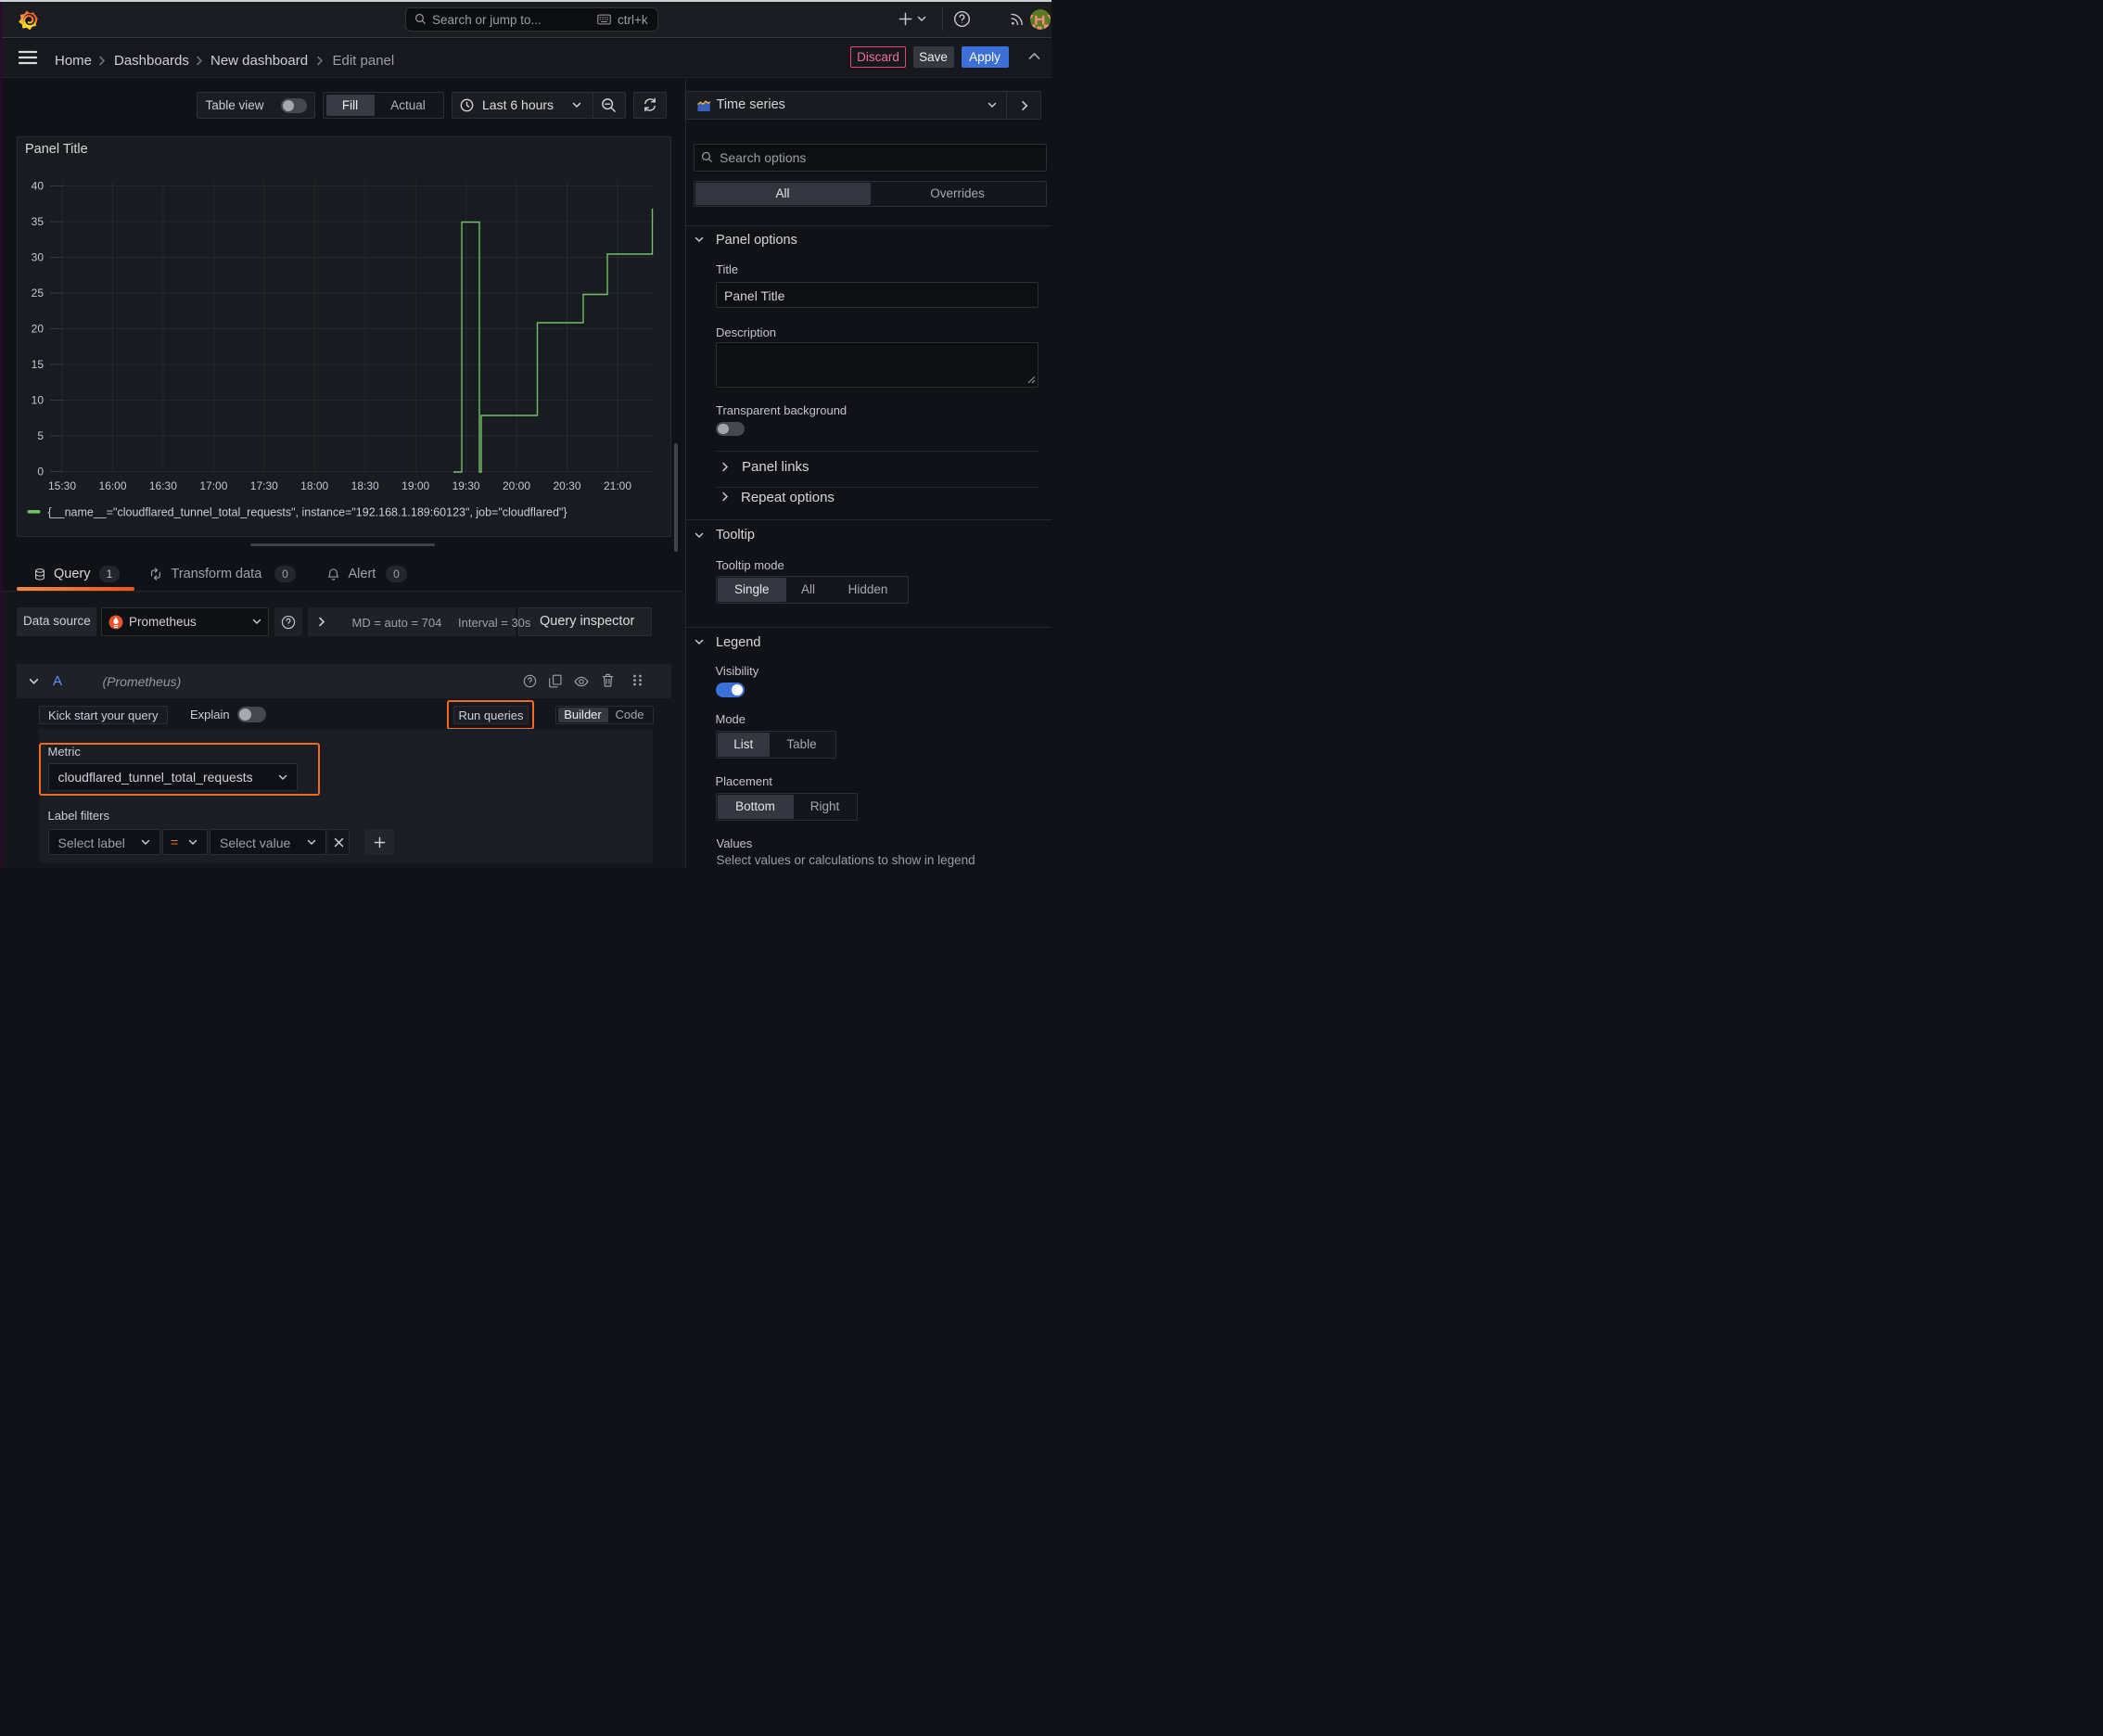 The image size is (2103, 1736). What do you see at coordinates (365, 485) in the screenshot?
I see `svg-text: 18:30` at bounding box center [365, 485].